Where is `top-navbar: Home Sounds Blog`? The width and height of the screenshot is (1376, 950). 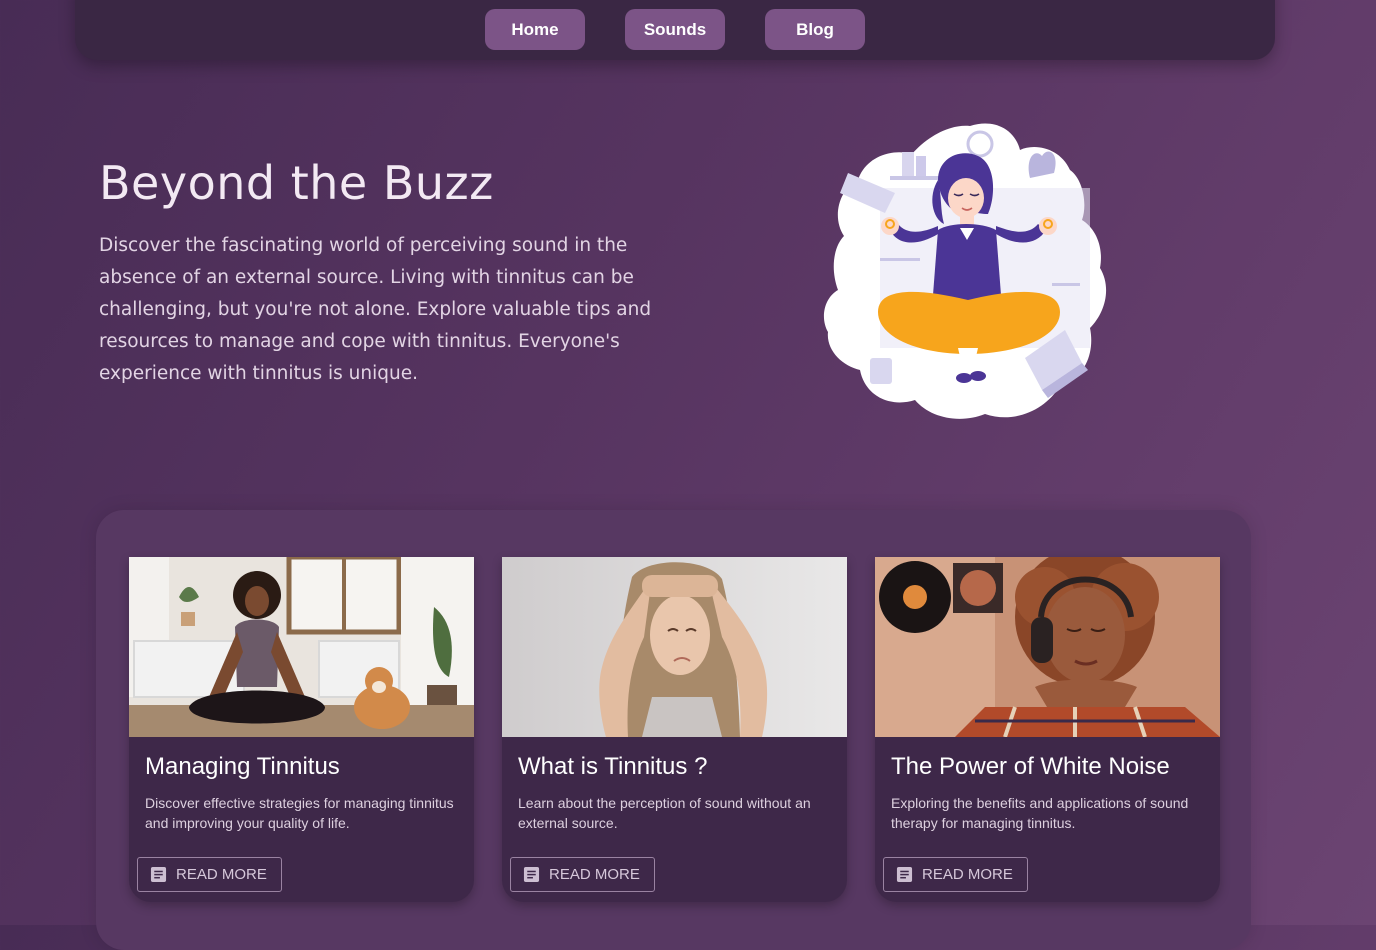
top-navbar: Home Sounds Blog is located at coordinates (675, 30).